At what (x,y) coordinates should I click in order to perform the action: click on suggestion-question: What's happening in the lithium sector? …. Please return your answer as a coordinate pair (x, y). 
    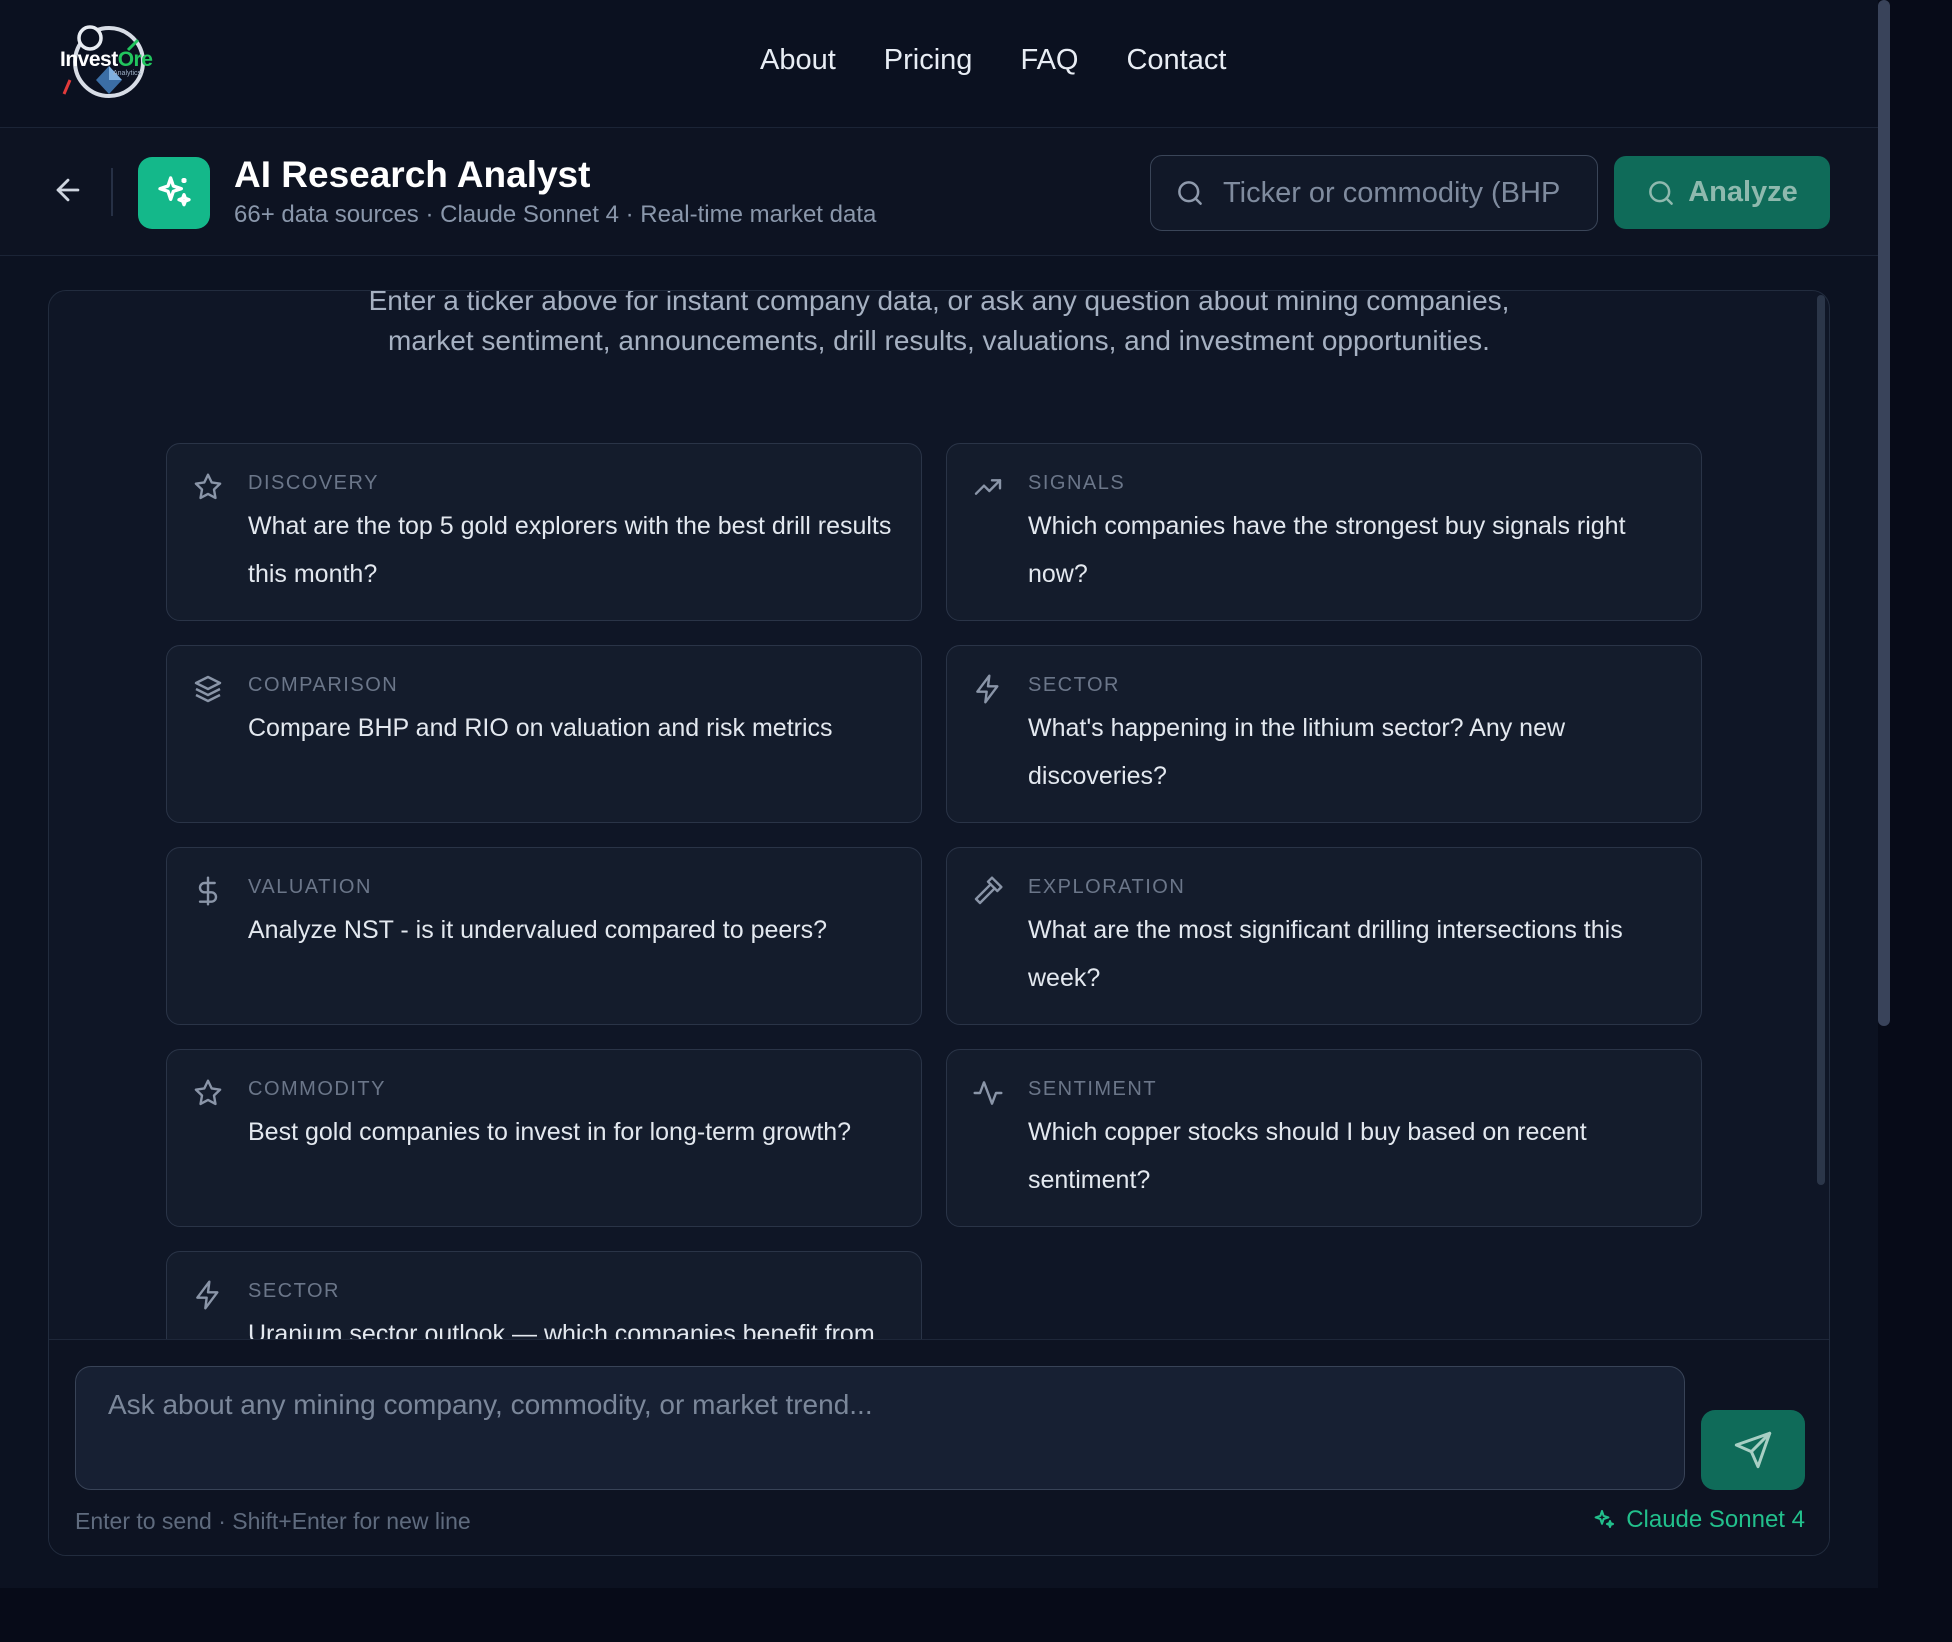
    Looking at the image, I should click on (1297, 752).